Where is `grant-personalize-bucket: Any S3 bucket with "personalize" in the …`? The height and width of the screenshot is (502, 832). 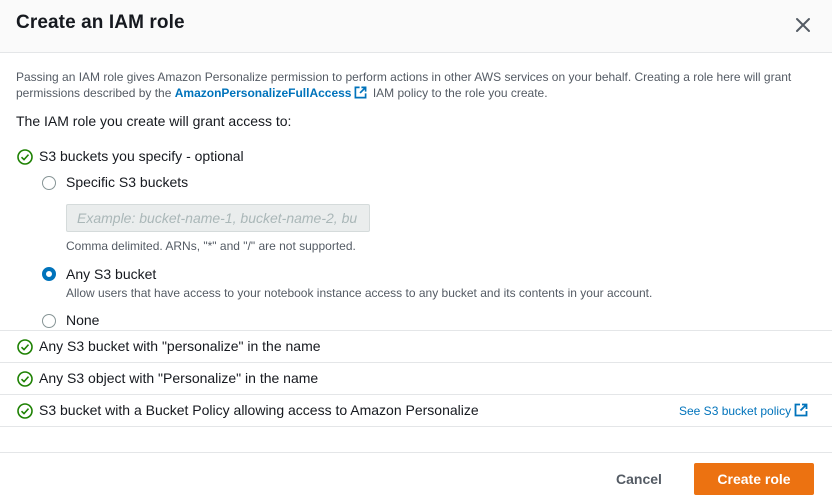
grant-personalize-bucket: Any S3 bucket with "personalize" in the … is located at coordinates (180, 346).